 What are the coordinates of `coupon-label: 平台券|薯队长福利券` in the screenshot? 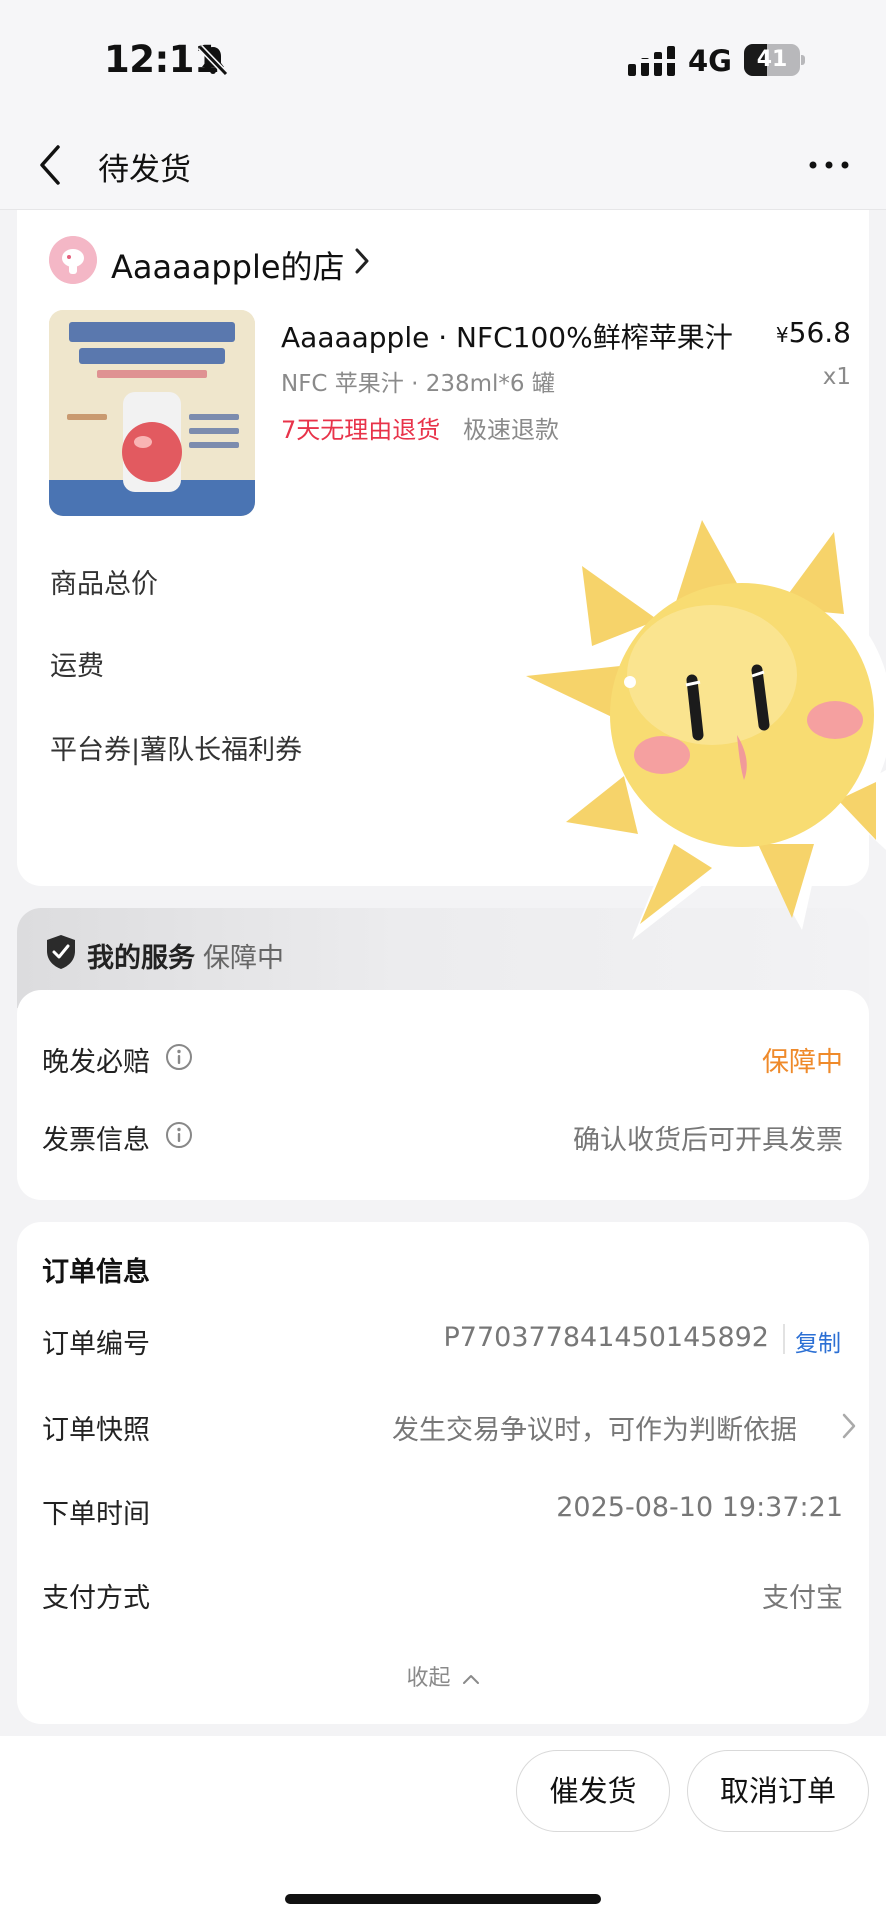 It's located at (176, 750).